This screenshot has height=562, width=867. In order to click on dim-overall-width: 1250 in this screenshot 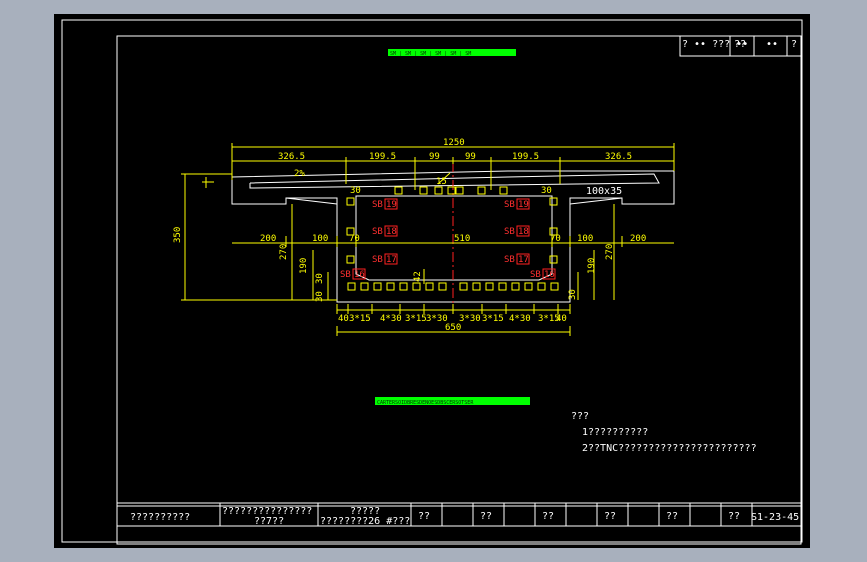, I will do `click(454, 143)`.